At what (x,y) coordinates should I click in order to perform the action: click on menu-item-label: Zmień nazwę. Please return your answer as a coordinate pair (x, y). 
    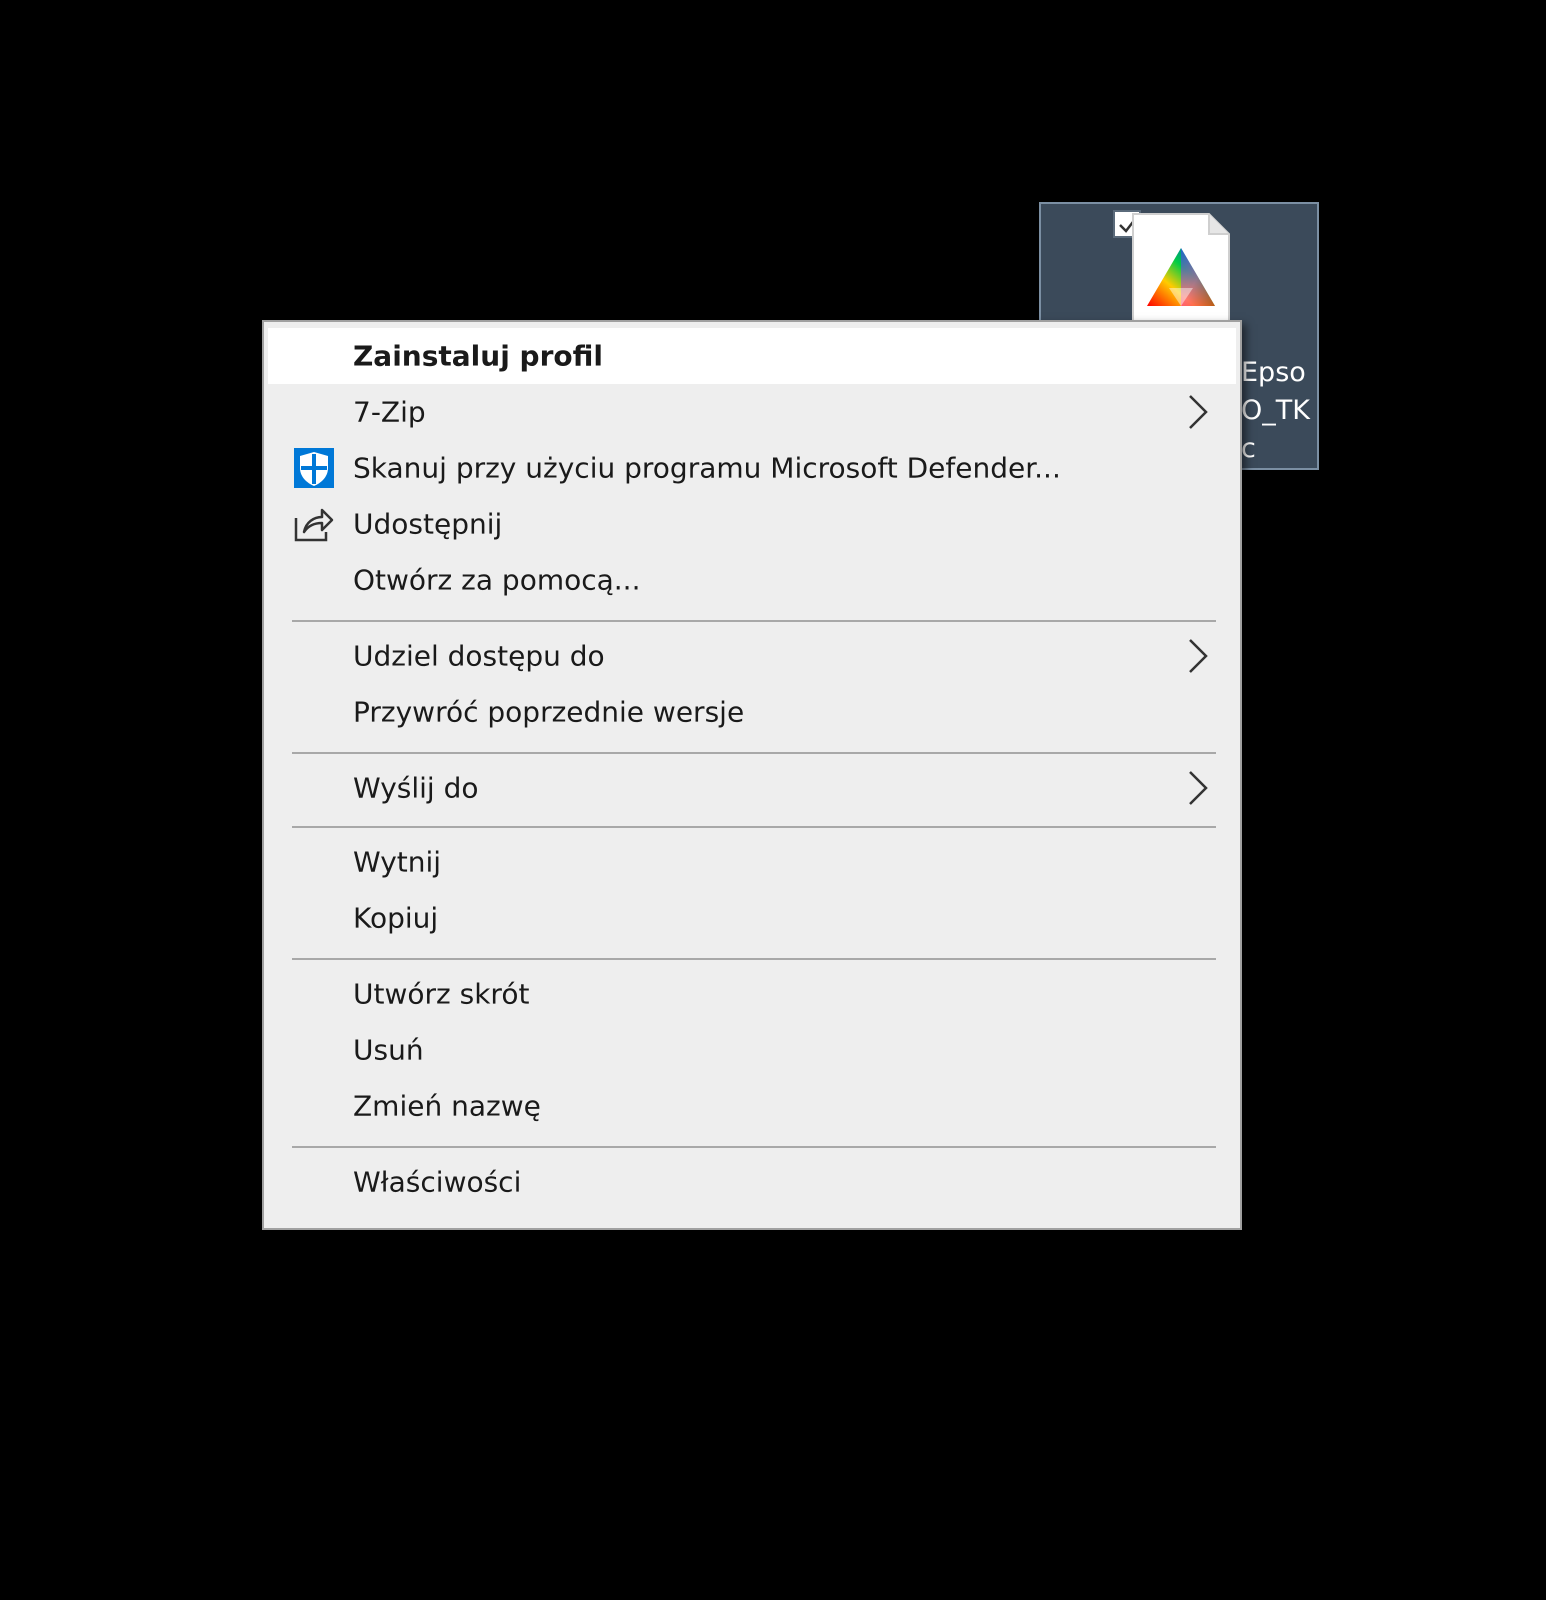
    Looking at the image, I should click on (447, 1106).